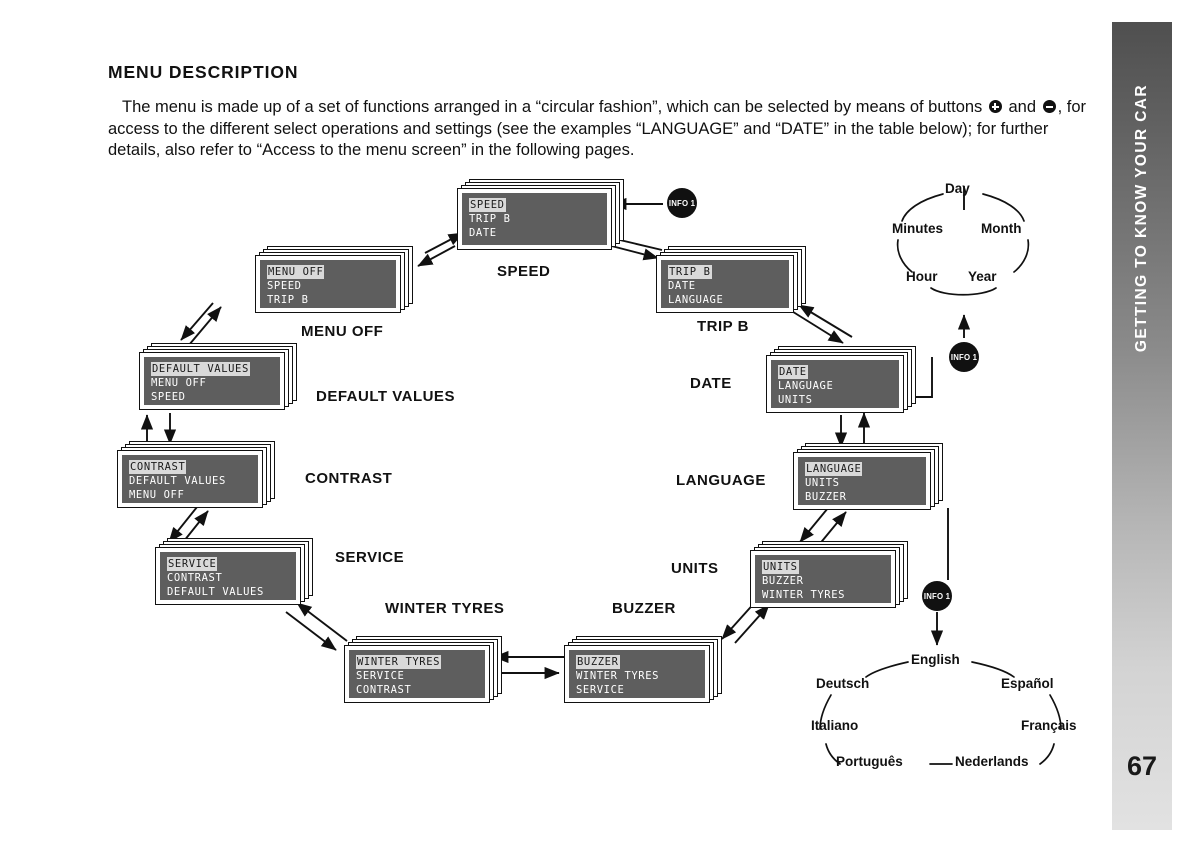 This screenshot has height=861, width=1200. I want to click on panel-caption-units: UNITS, so click(695, 568).